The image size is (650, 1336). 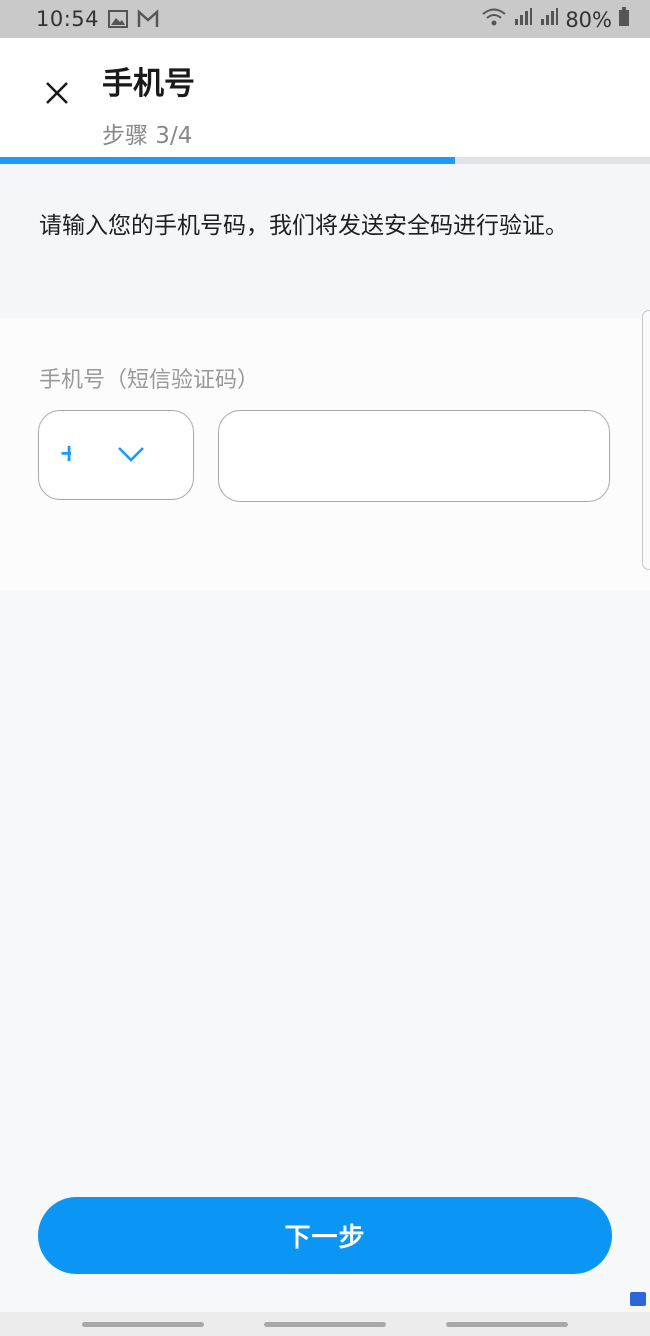 I want to click on close-icon, so click(x=57, y=93).